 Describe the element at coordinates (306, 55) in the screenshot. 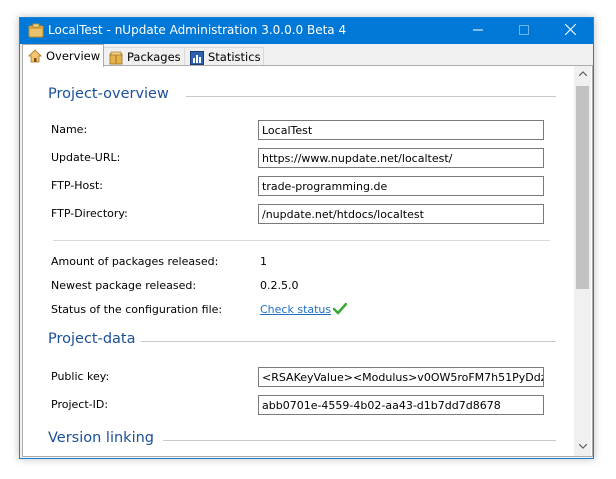

I see `tab-strip: Overview Packages Statistics` at that location.